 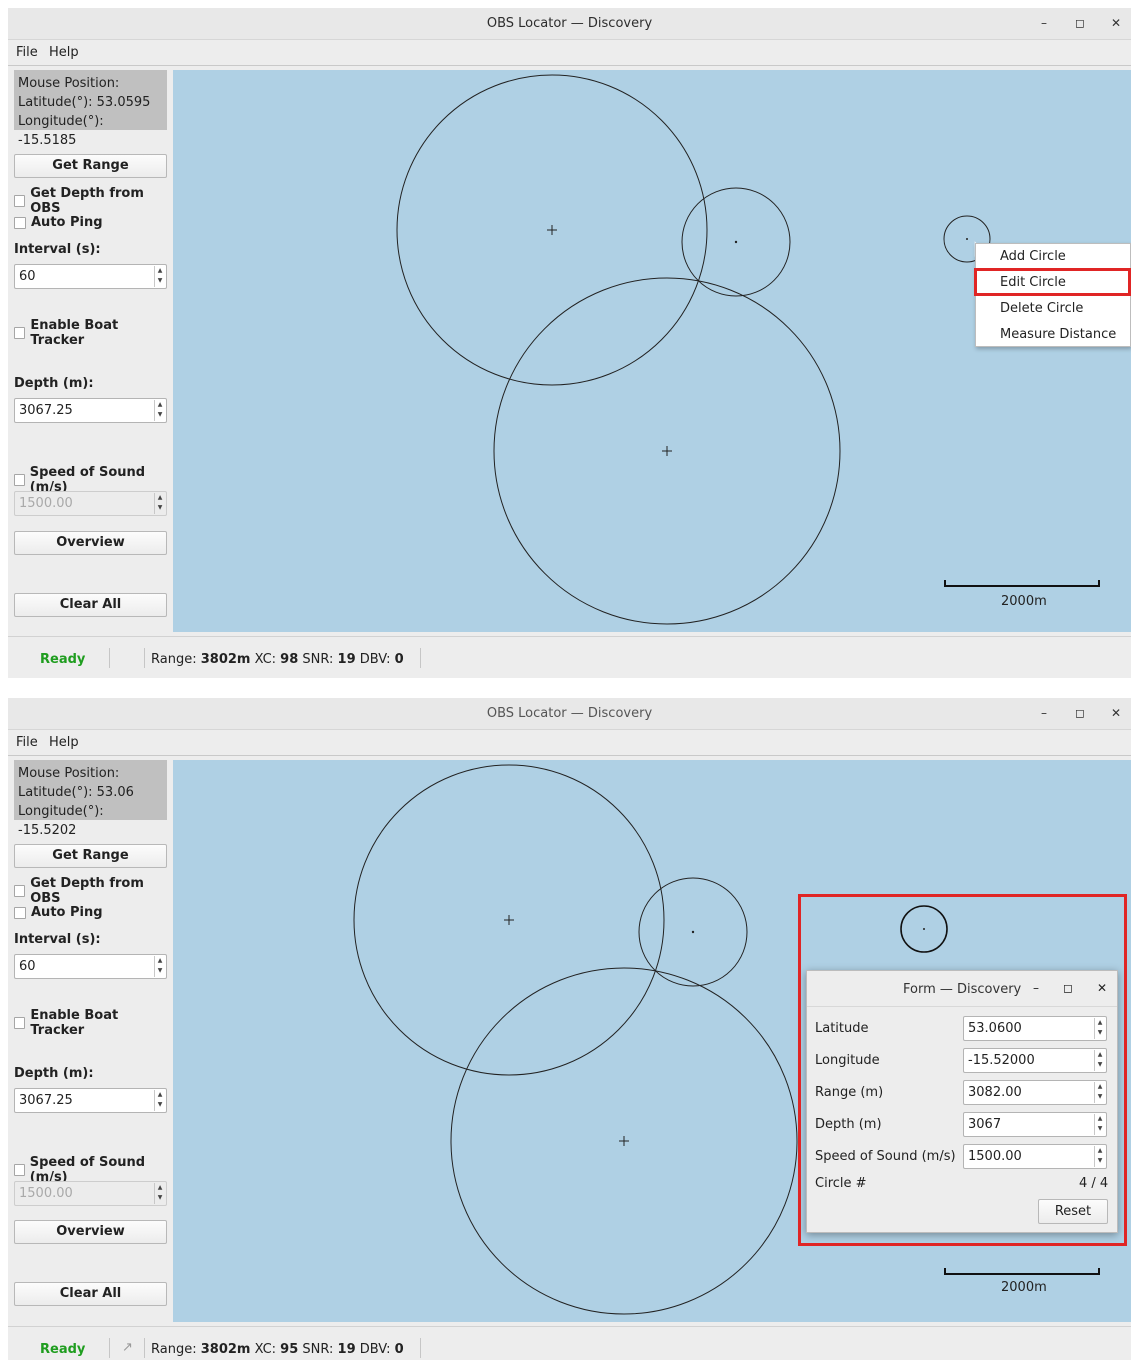 I want to click on edit-form-highlight, so click(x=962, y=1070).